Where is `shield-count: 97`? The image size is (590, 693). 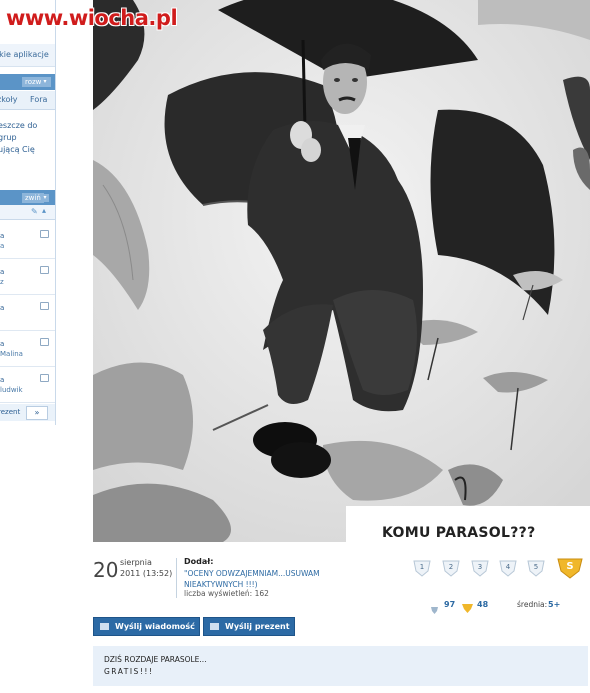
shield-count: 97 is located at coordinates (450, 604).